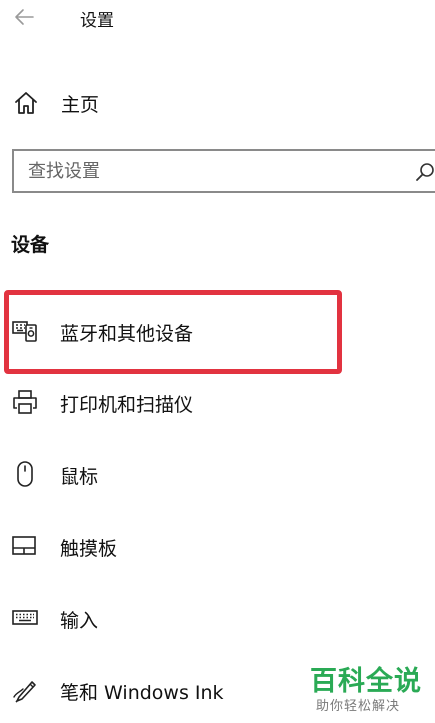  I want to click on nav-item-label: 鼠标, so click(79, 477).